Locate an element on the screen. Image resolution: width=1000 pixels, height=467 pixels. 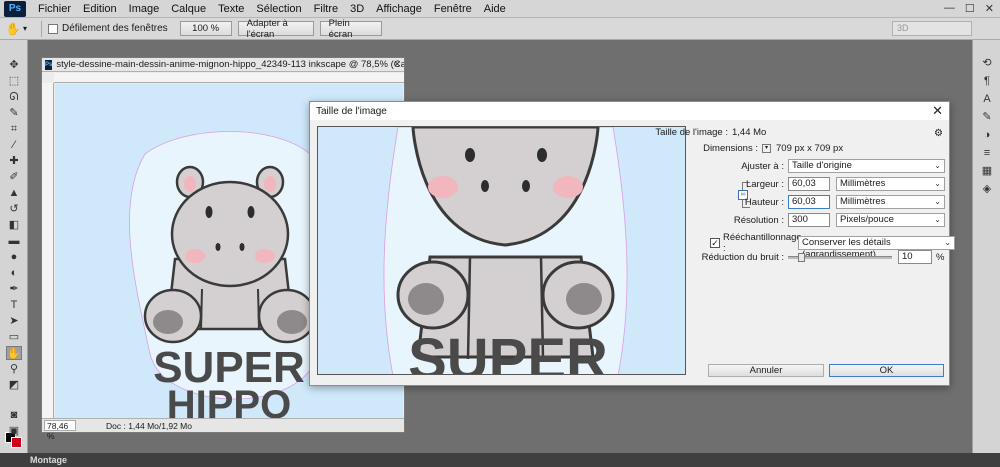
screen-mode-icon: ▣ is located at coordinates (14, 431).